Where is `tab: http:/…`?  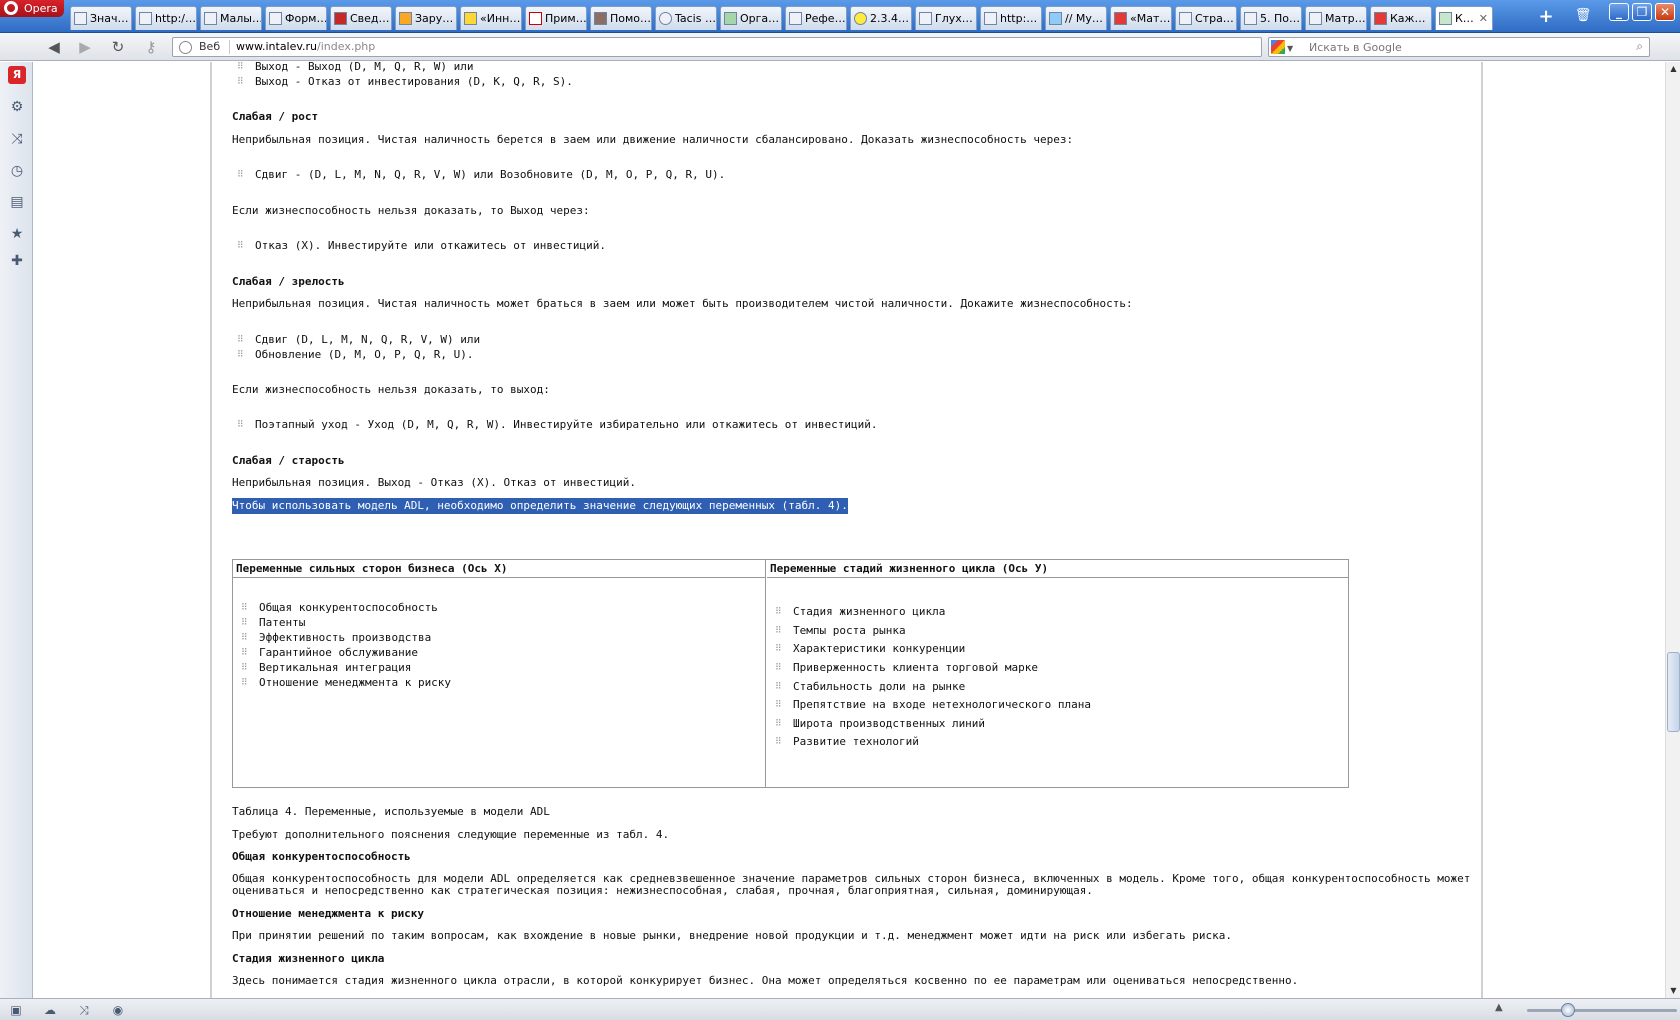
tab: http:/… is located at coordinates (166, 18).